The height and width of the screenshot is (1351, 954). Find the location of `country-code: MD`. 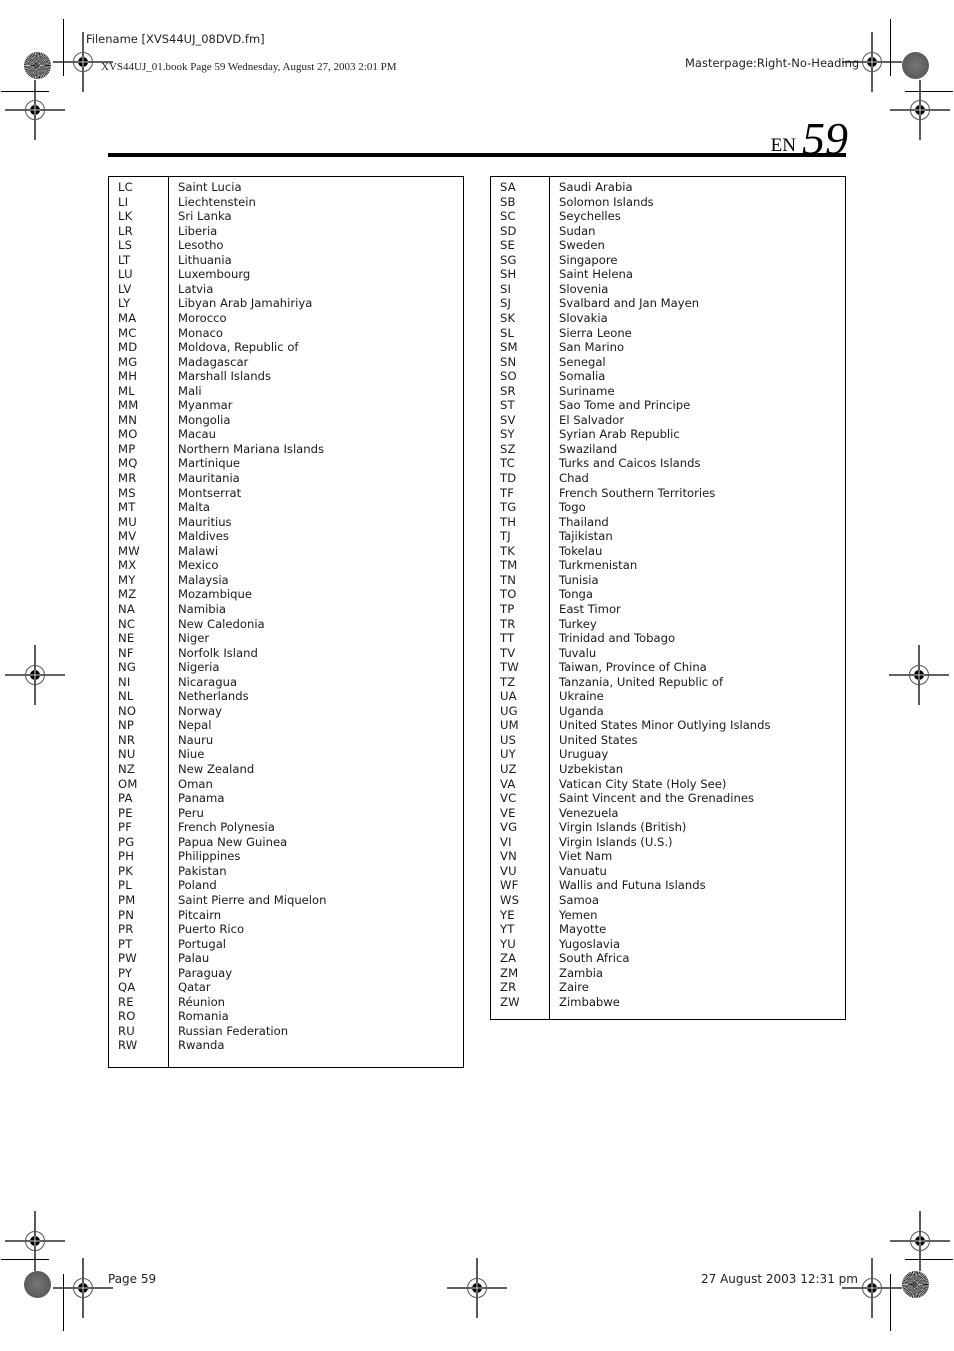

country-code: MD is located at coordinates (128, 347).